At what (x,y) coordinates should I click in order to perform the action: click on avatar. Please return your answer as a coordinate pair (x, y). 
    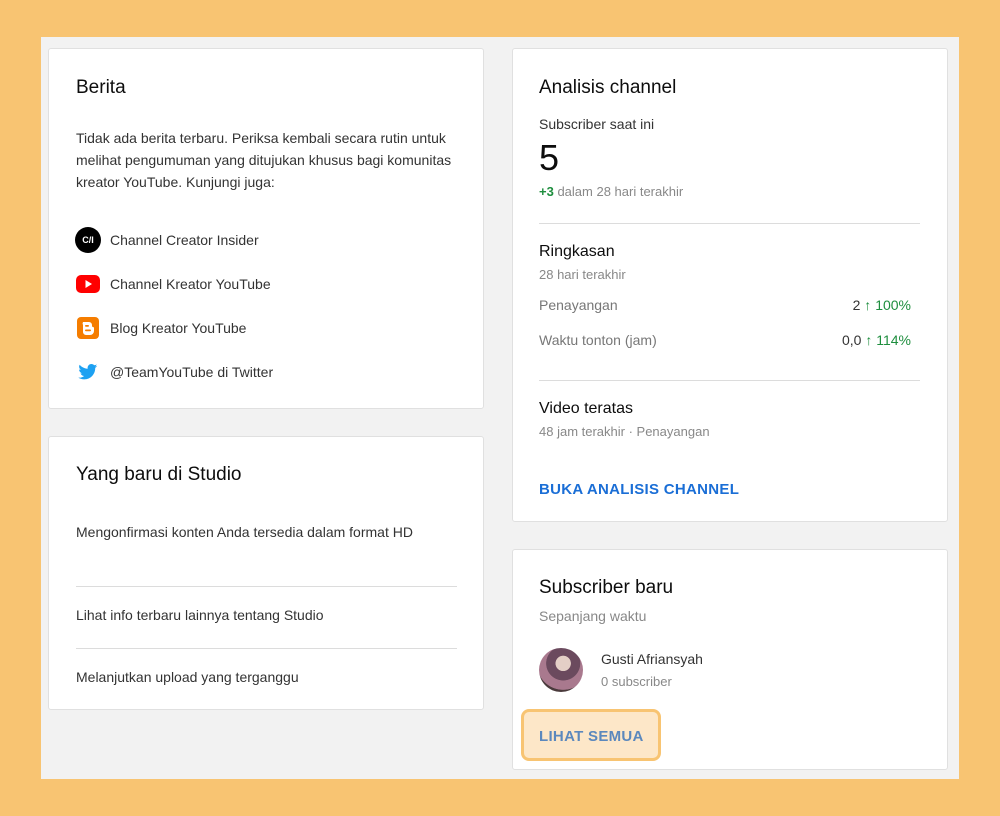
    Looking at the image, I should click on (561, 670).